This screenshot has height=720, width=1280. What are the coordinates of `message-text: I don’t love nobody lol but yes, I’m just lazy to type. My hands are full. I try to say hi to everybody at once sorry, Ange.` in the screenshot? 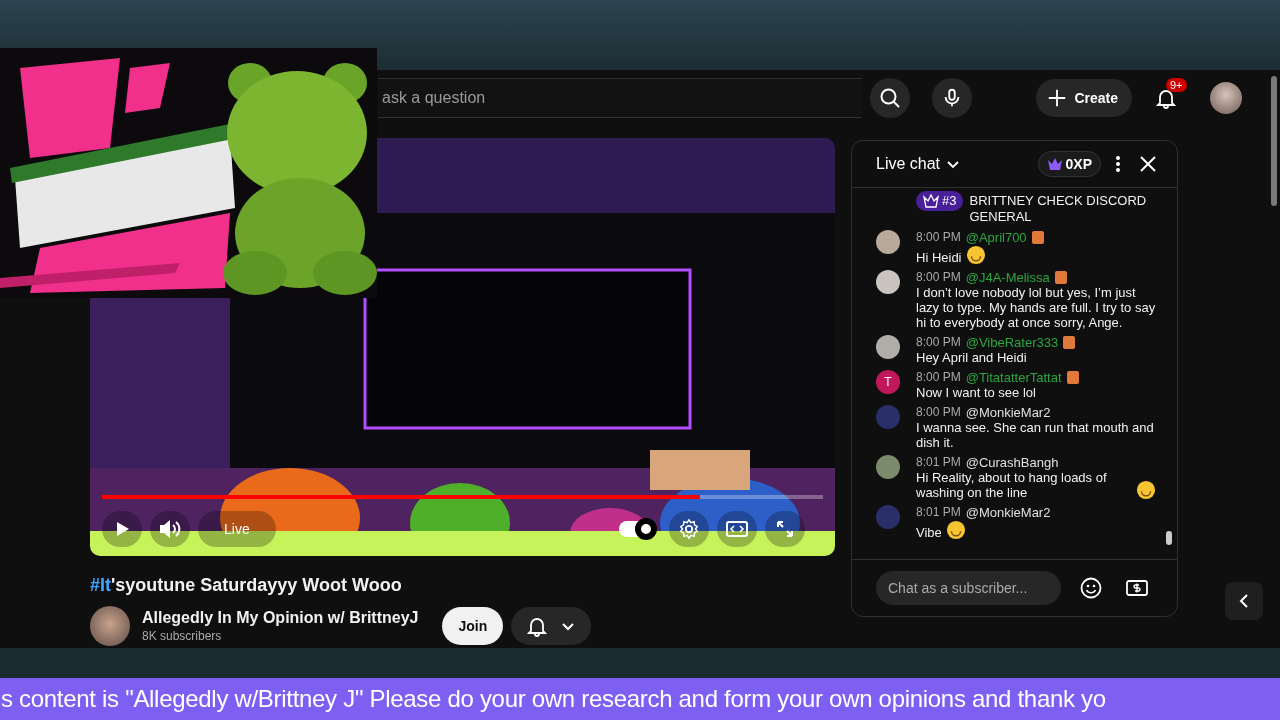 It's located at (1036, 307).